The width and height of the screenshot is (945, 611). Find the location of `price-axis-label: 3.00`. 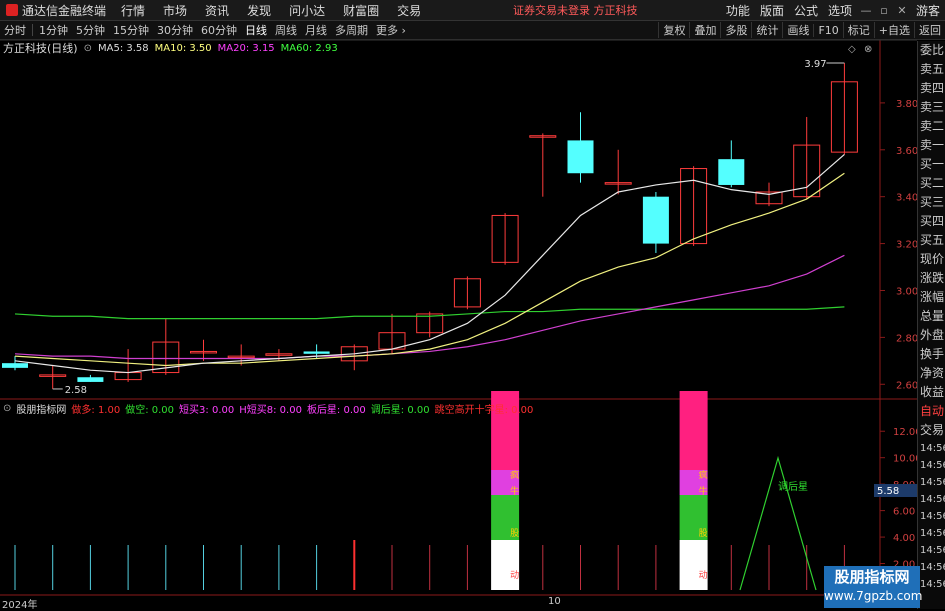

price-axis-label: 3.00 is located at coordinates (907, 291).